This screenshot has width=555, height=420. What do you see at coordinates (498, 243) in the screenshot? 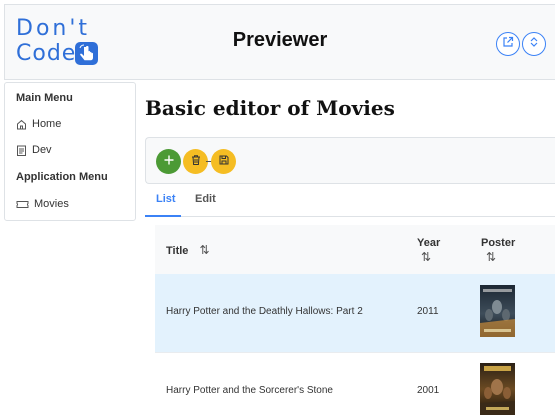
I see `column-label: Poster` at bounding box center [498, 243].